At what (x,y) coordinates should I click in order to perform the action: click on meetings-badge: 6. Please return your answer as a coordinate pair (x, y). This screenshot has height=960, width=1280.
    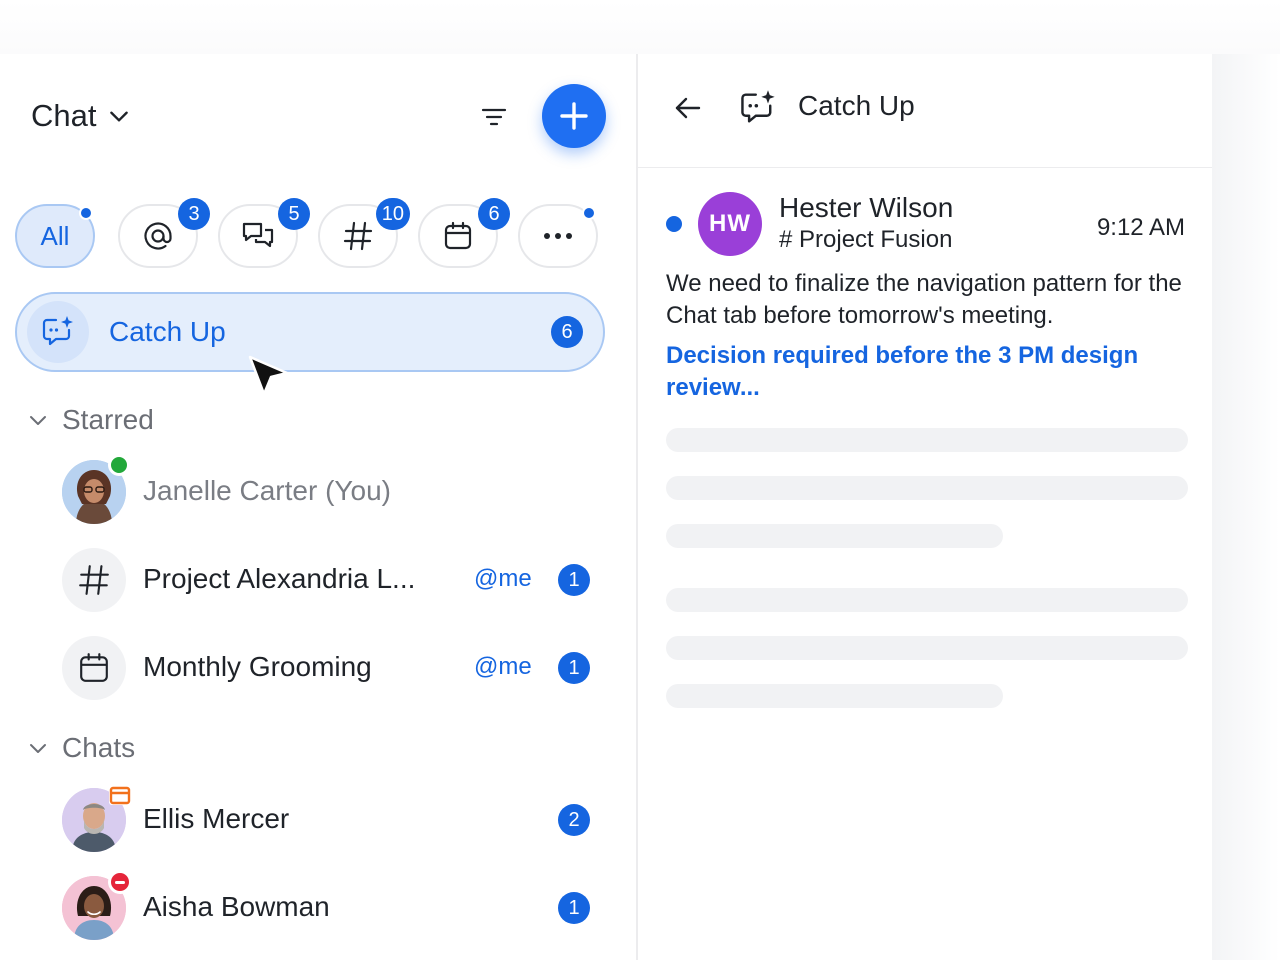
    Looking at the image, I should click on (494, 214).